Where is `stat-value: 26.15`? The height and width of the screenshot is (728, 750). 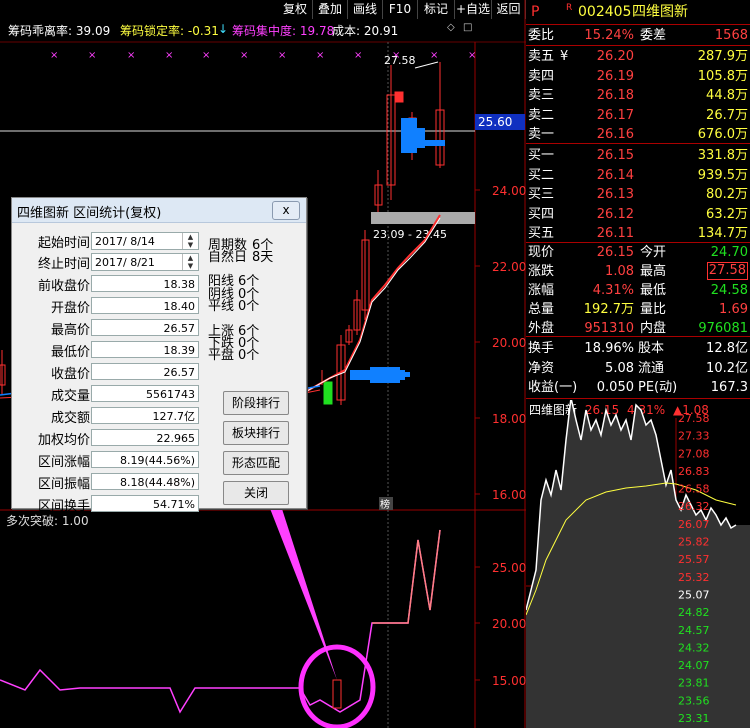 stat-value: 26.15 is located at coordinates (615, 252).